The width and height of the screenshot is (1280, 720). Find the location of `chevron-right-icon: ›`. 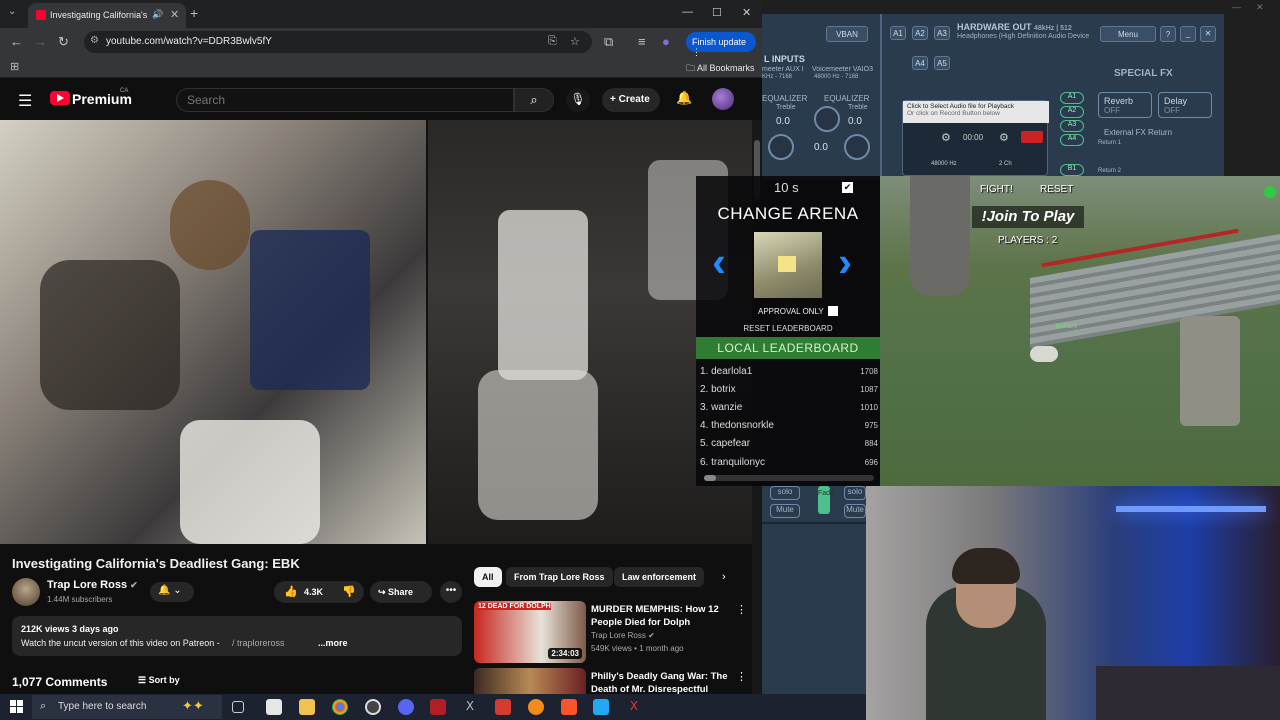

chevron-right-icon: › is located at coordinates (724, 577).